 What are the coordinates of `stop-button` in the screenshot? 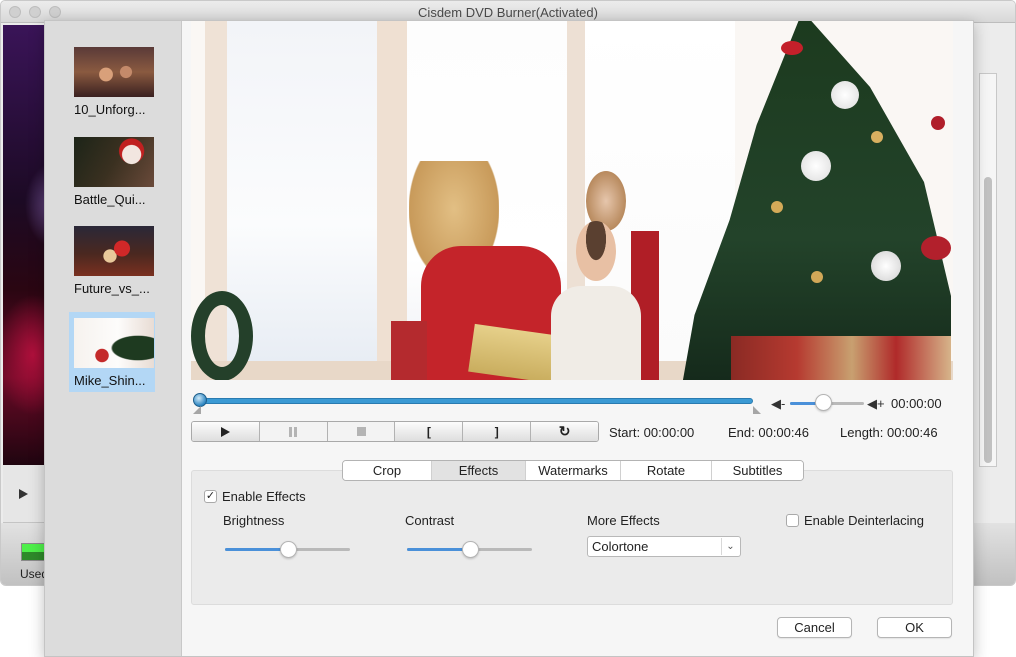 It's located at (361, 431).